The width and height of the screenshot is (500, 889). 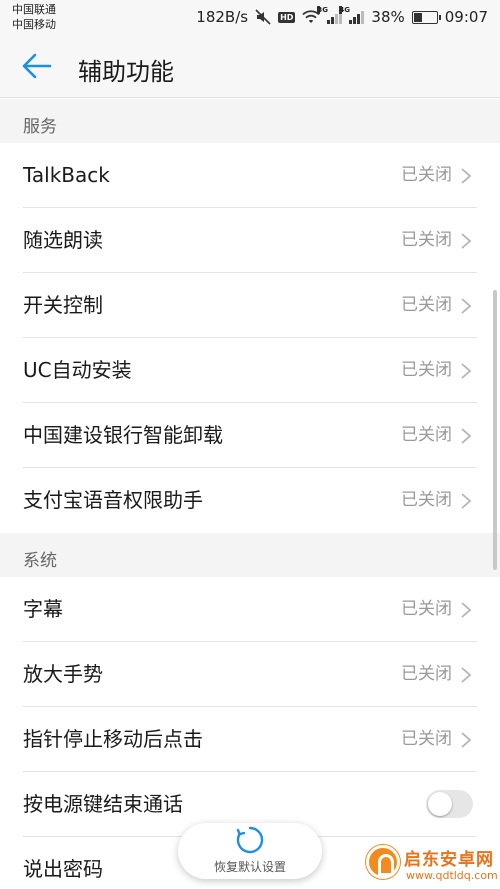 I want to click on mute-icon, so click(x=263, y=17).